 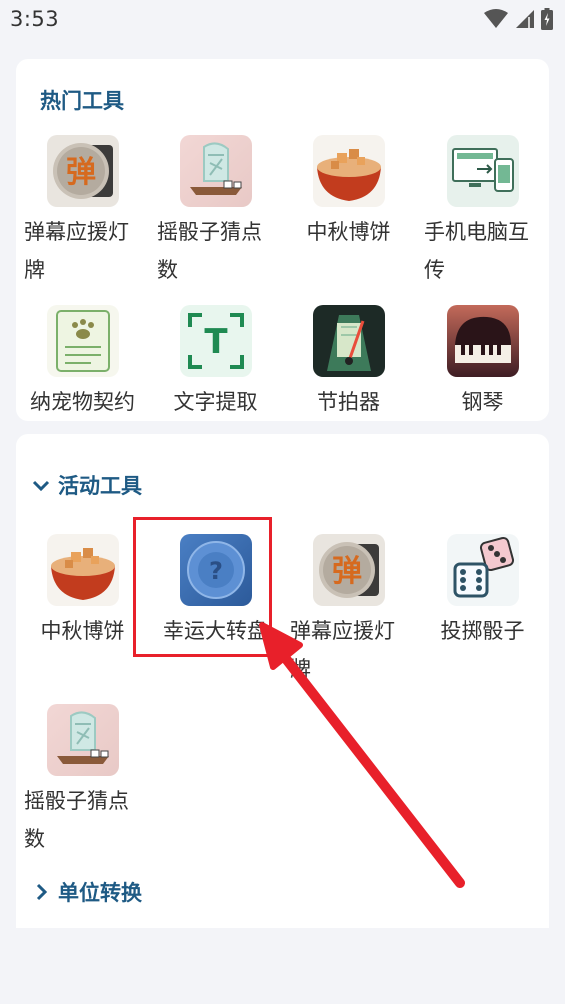 I want to click on phone-pc-icon, so click(x=483, y=171).